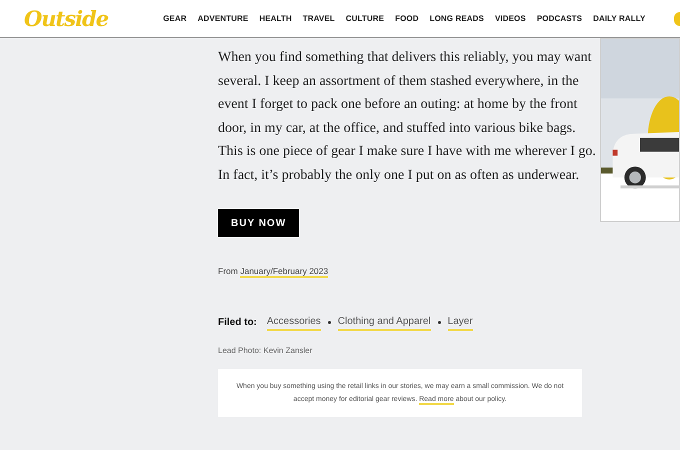 This screenshot has height=450, width=680. What do you see at coordinates (384, 322) in the screenshot?
I see `tag-link: Clothing and Apparel` at bounding box center [384, 322].